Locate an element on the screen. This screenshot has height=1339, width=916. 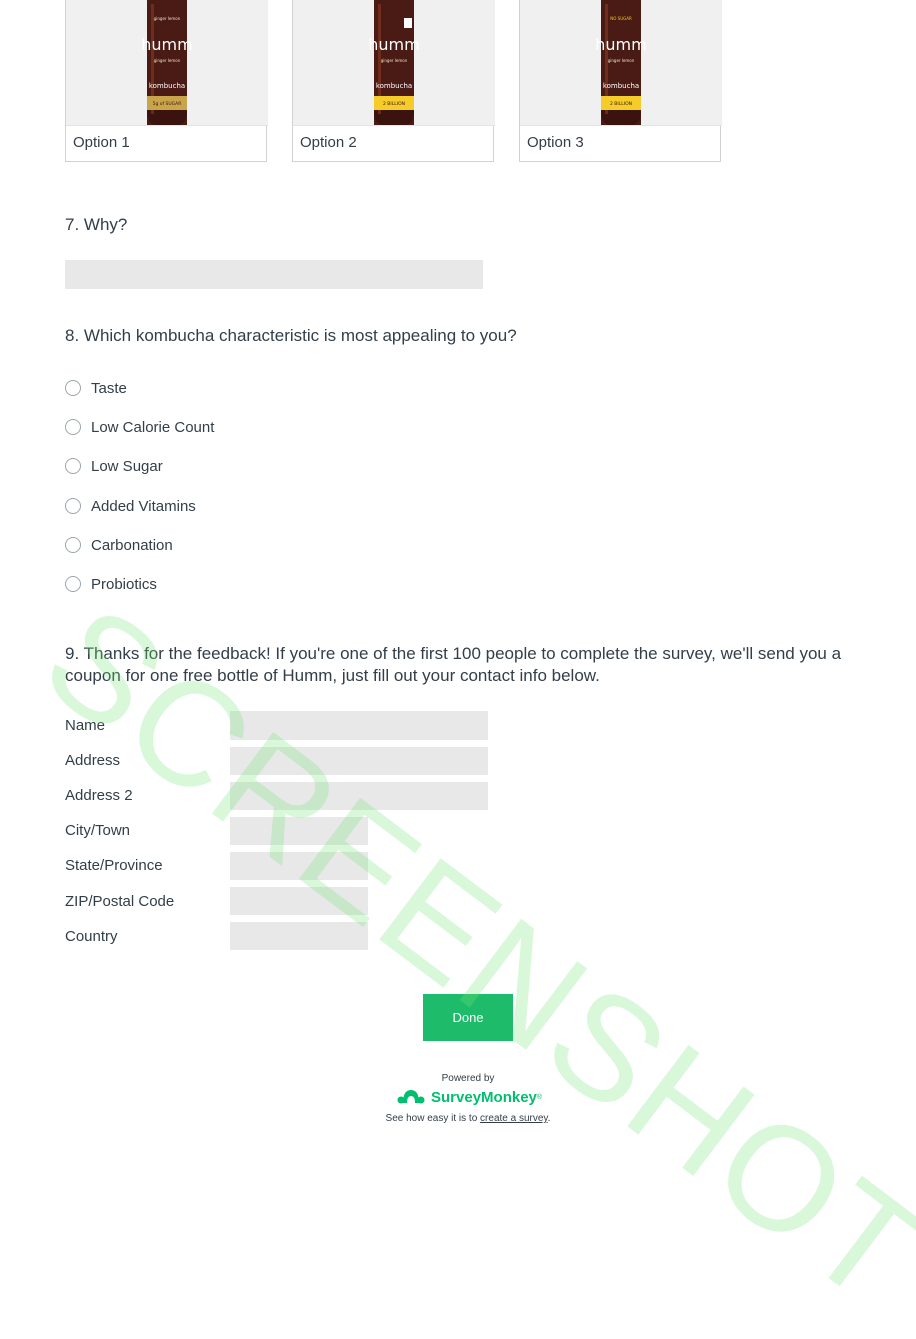
state-province-field is located at coordinates (299, 866).